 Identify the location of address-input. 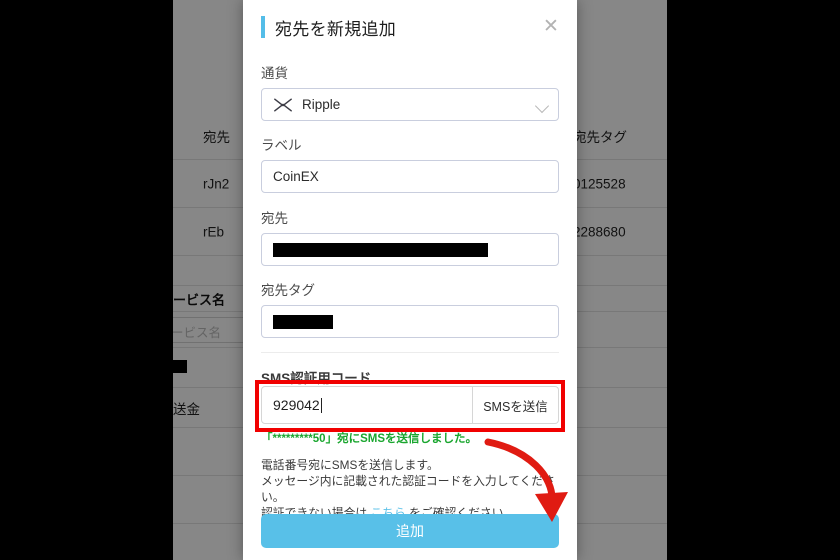
(410, 249).